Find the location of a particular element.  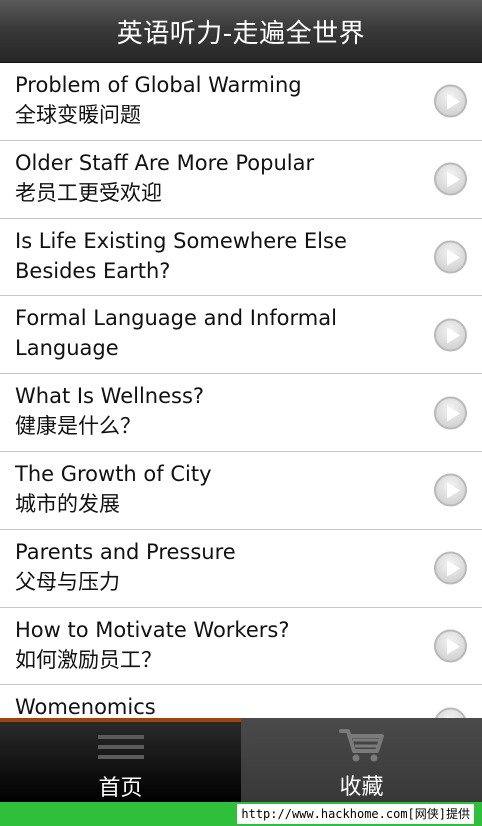

tab-favorites: 收藏 is located at coordinates (361, 760).